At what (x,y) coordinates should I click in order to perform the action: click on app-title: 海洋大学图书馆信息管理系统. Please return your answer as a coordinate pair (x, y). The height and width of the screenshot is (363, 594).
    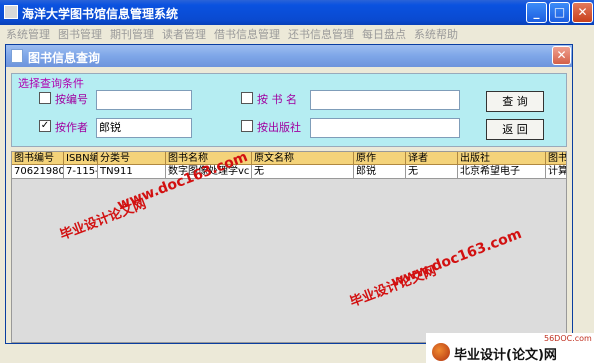
    Looking at the image, I should click on (100, 14).